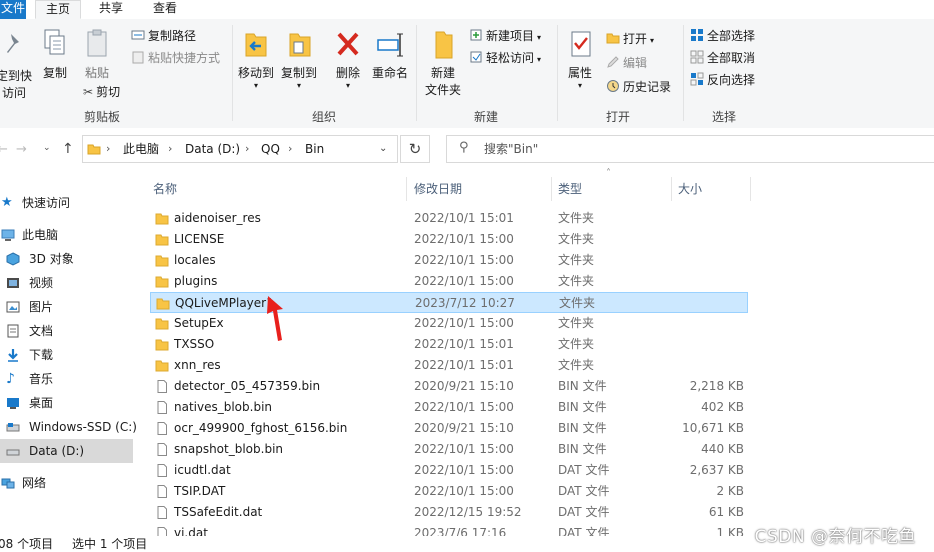  I want to click on invert-selection-button: 反向选择, so click(722, 80).